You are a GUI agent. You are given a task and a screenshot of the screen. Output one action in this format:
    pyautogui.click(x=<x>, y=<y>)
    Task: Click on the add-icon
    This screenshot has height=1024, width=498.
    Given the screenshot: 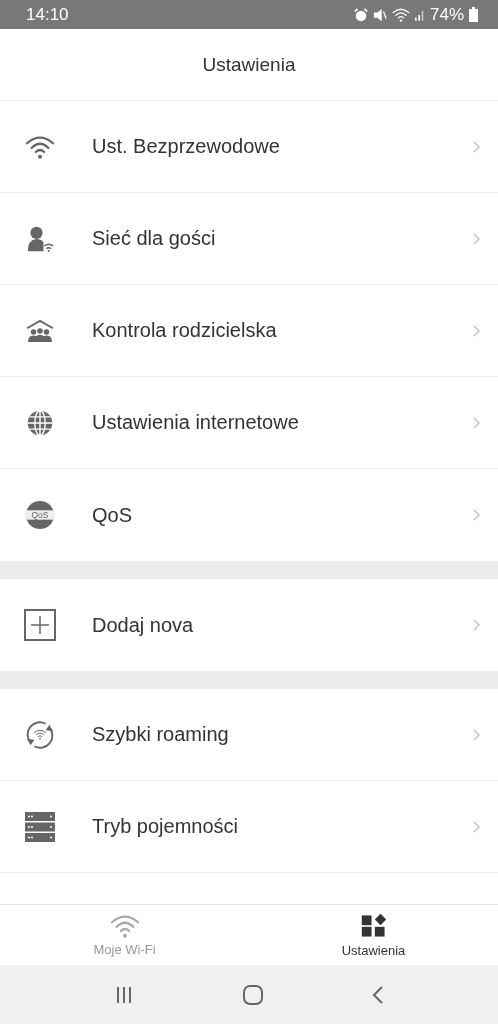 What is the action you would take?
    pyautogui.click(x=40, y=625)
    